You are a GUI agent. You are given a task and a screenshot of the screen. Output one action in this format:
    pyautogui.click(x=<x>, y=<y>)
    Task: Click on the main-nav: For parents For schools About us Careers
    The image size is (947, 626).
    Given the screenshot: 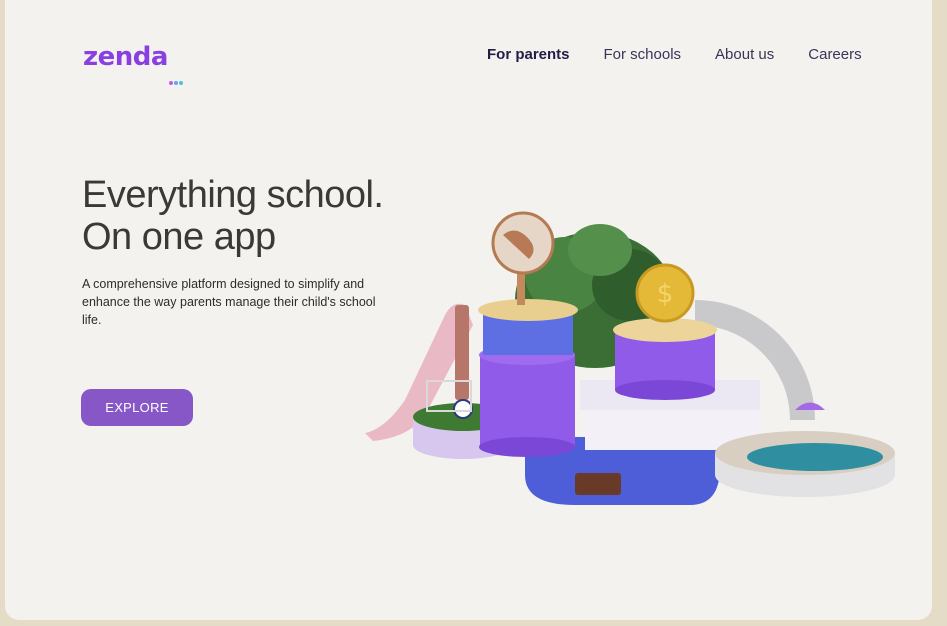 What is the action you would take?
    pyautogui.click(x=674, y=54)
    